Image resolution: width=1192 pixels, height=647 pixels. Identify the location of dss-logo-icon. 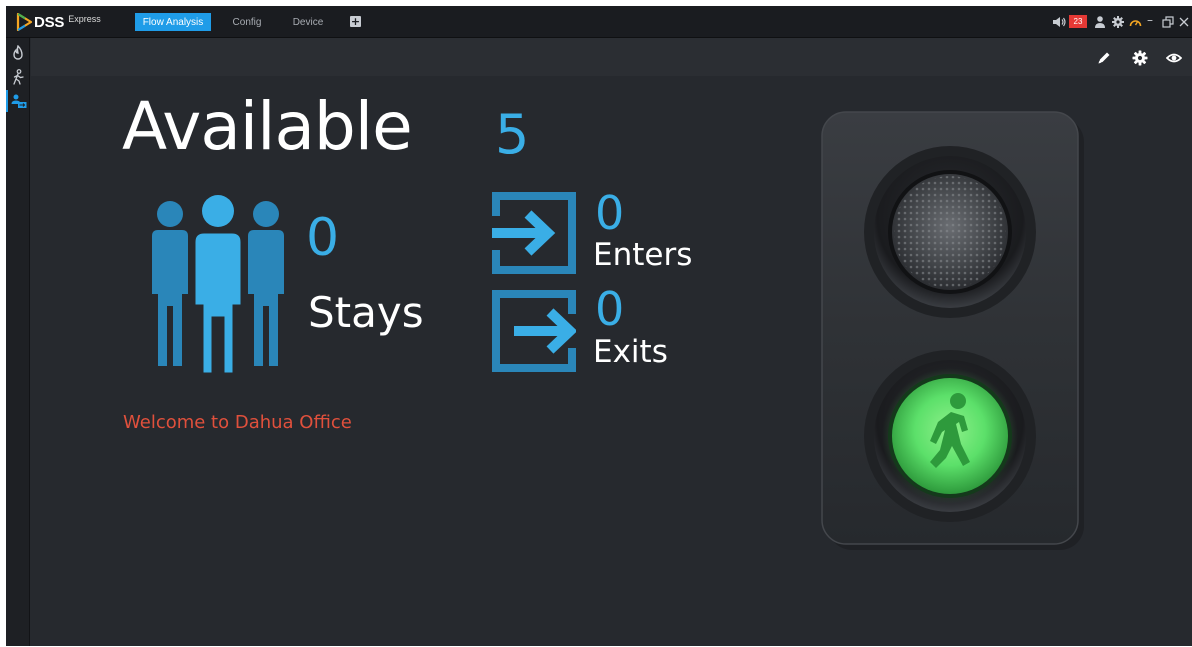
(24, 22).